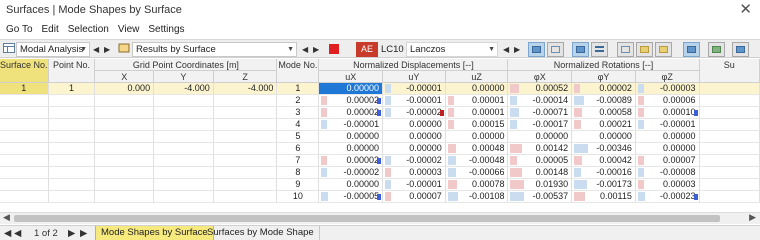 The image size is (760, 240). Describe the element at coordinates (540, 148) in the screenshot. I see `cell-phix: 0.00142` at that location.